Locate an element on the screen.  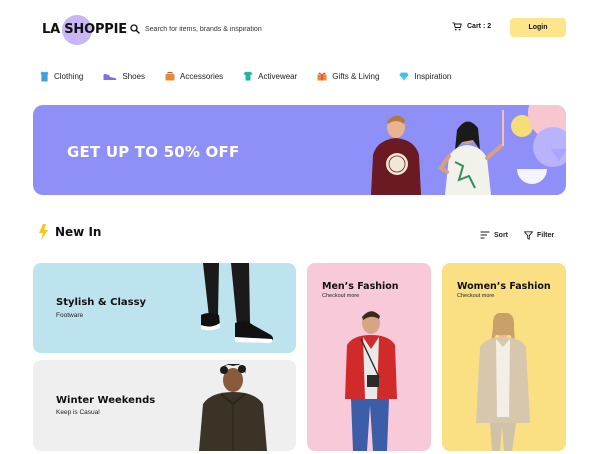
category-accessories: Accessories is located at coordinates (194, 76).